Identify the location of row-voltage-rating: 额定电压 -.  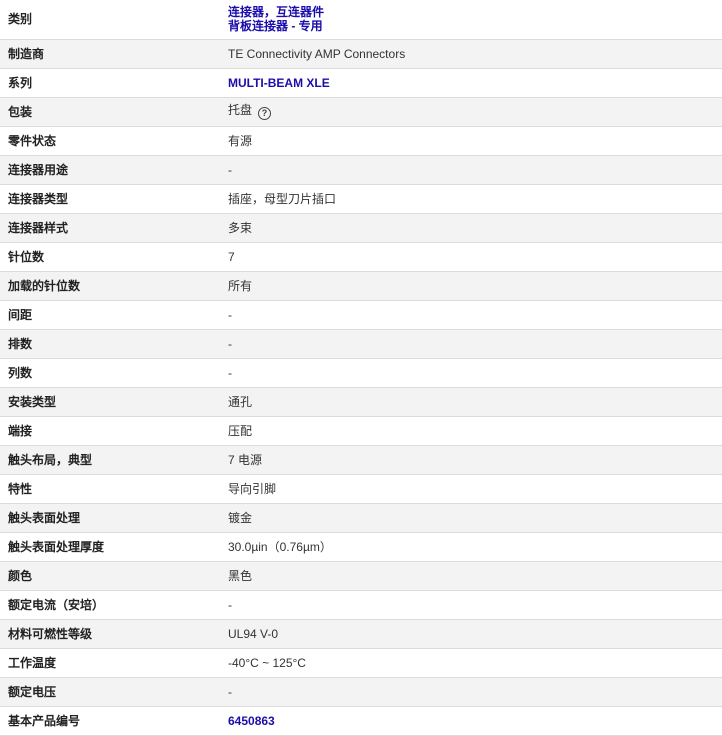
(361, 691).